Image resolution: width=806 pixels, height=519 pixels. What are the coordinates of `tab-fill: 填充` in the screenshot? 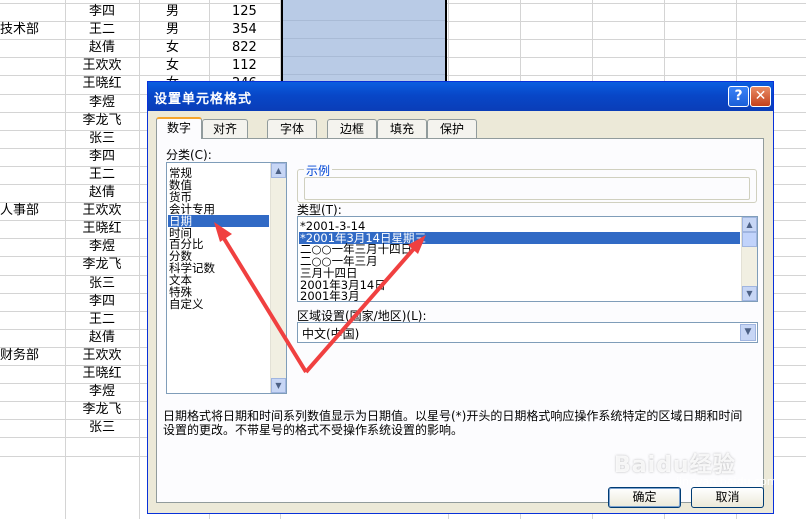 It's located at (402, 128).